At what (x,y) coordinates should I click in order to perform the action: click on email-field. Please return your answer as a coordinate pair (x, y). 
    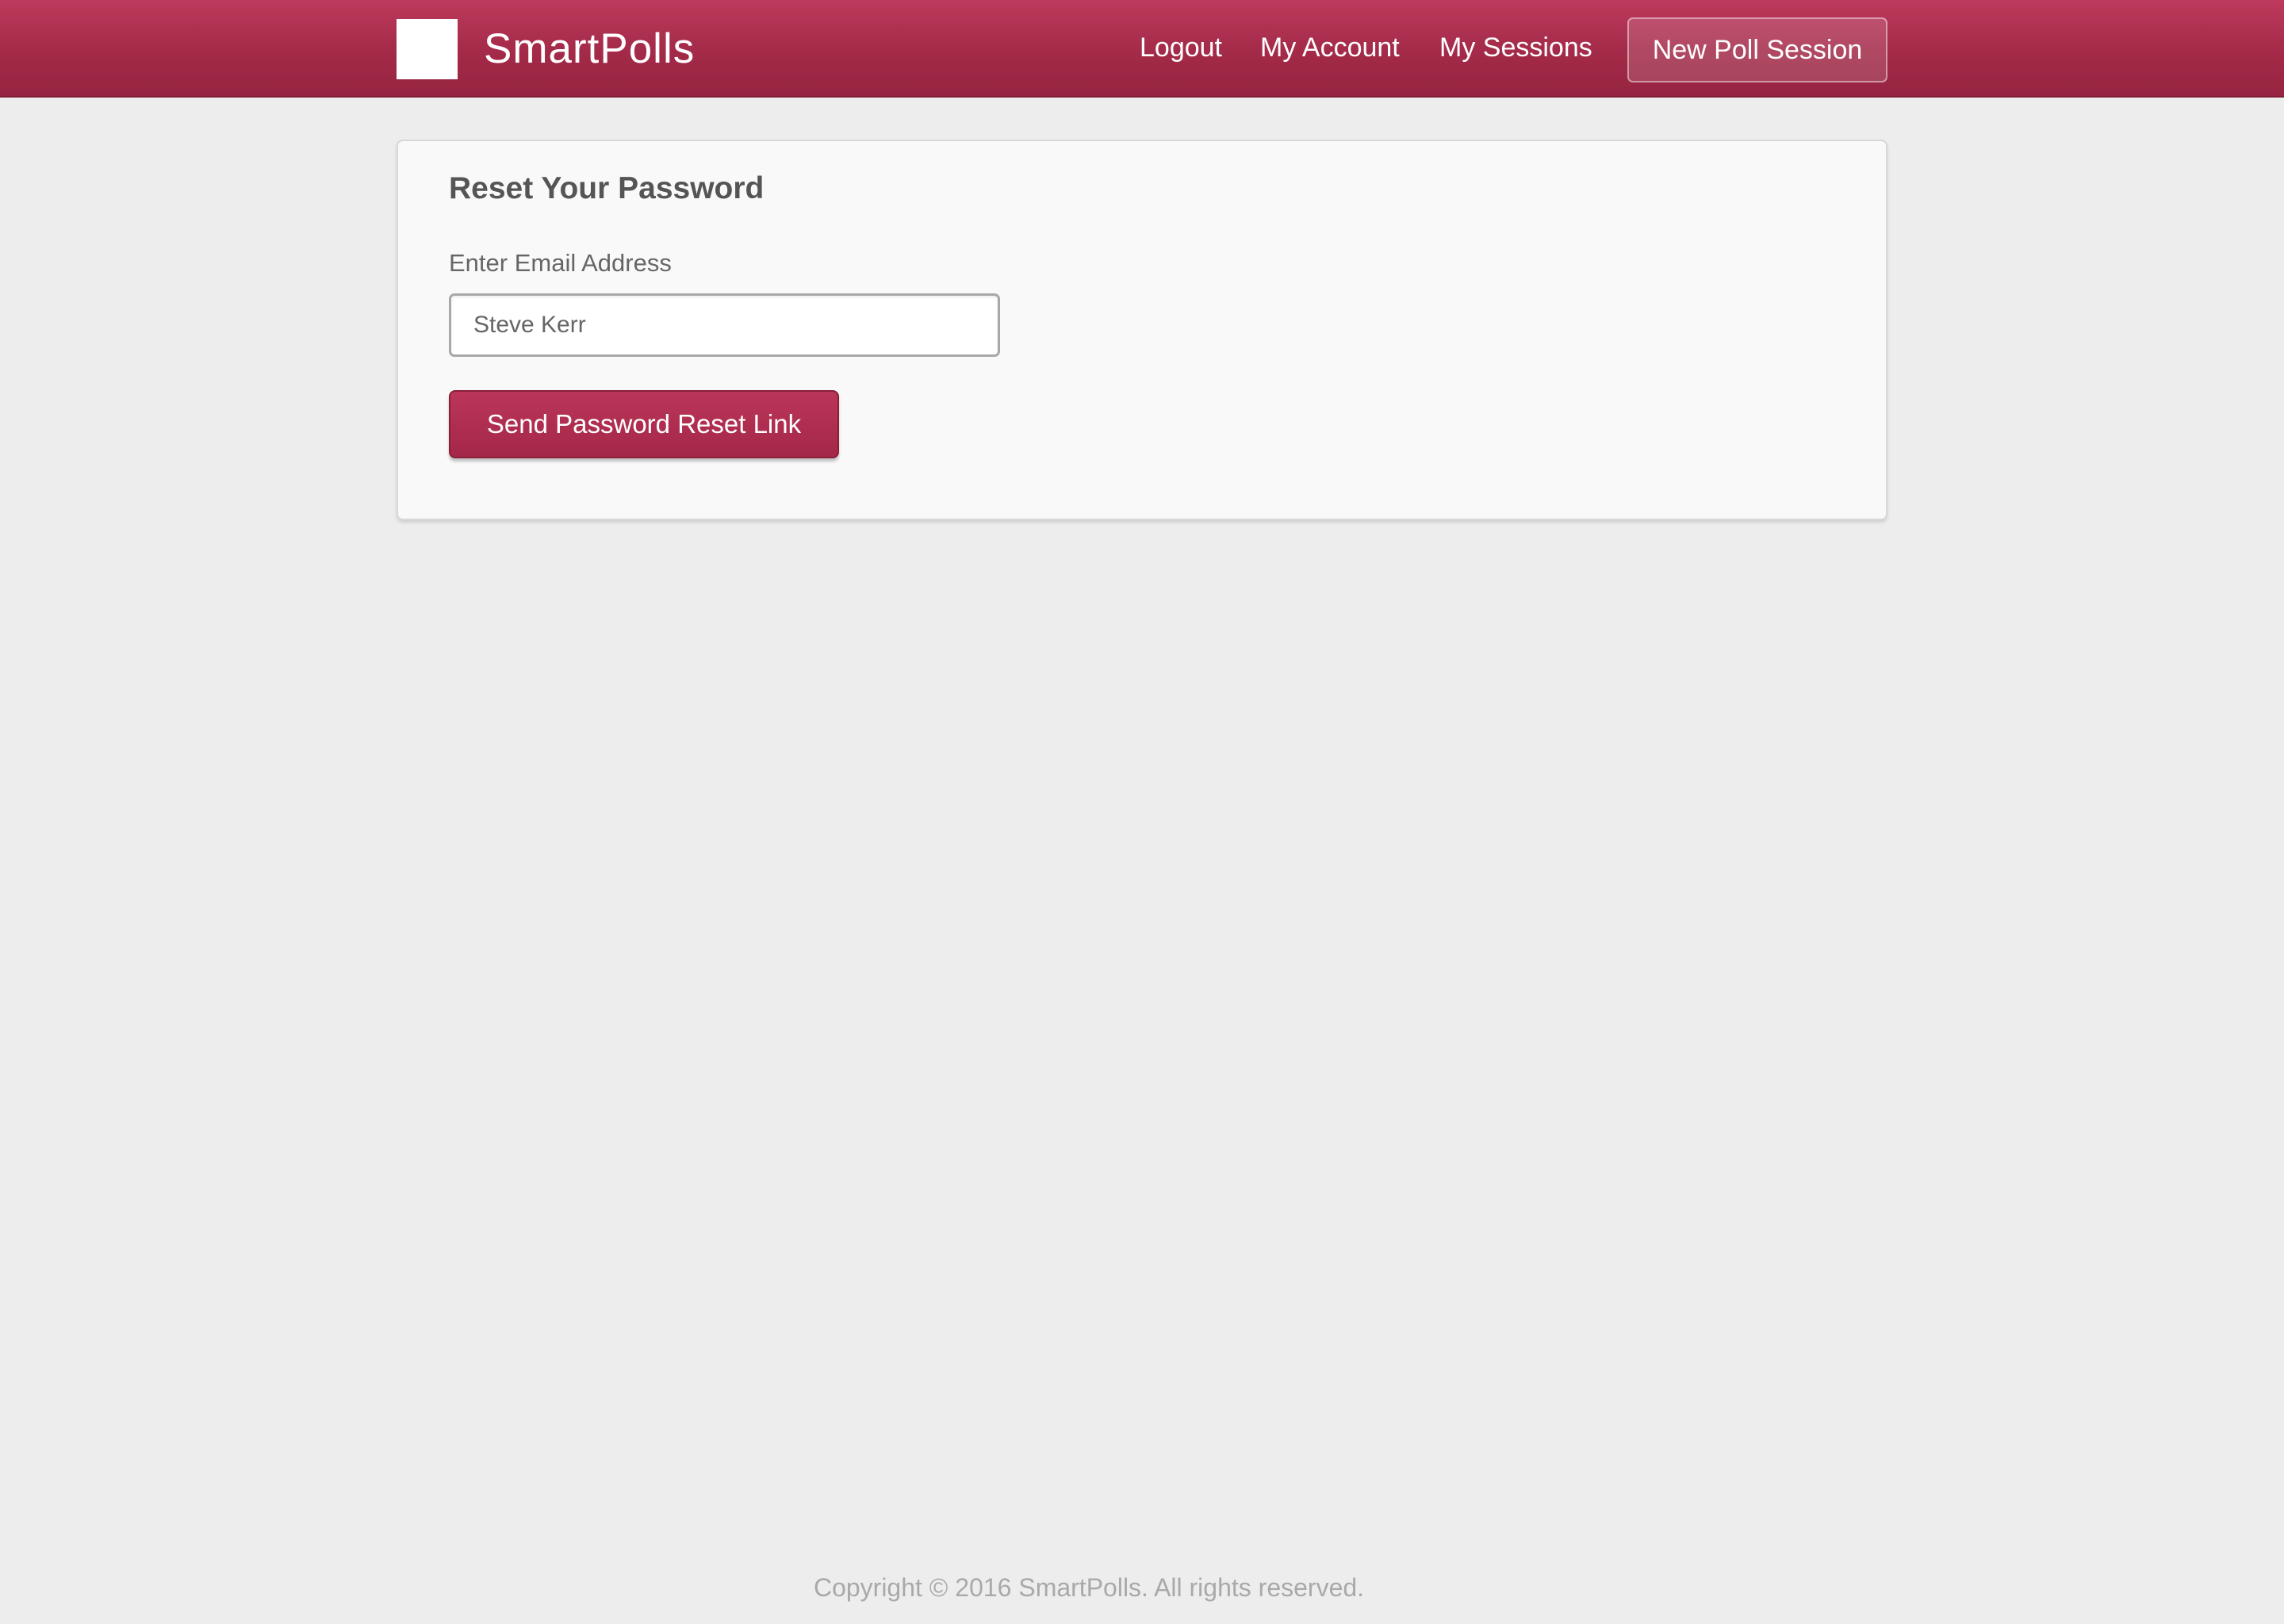
    Looking at the image, I should click on (724, 325).